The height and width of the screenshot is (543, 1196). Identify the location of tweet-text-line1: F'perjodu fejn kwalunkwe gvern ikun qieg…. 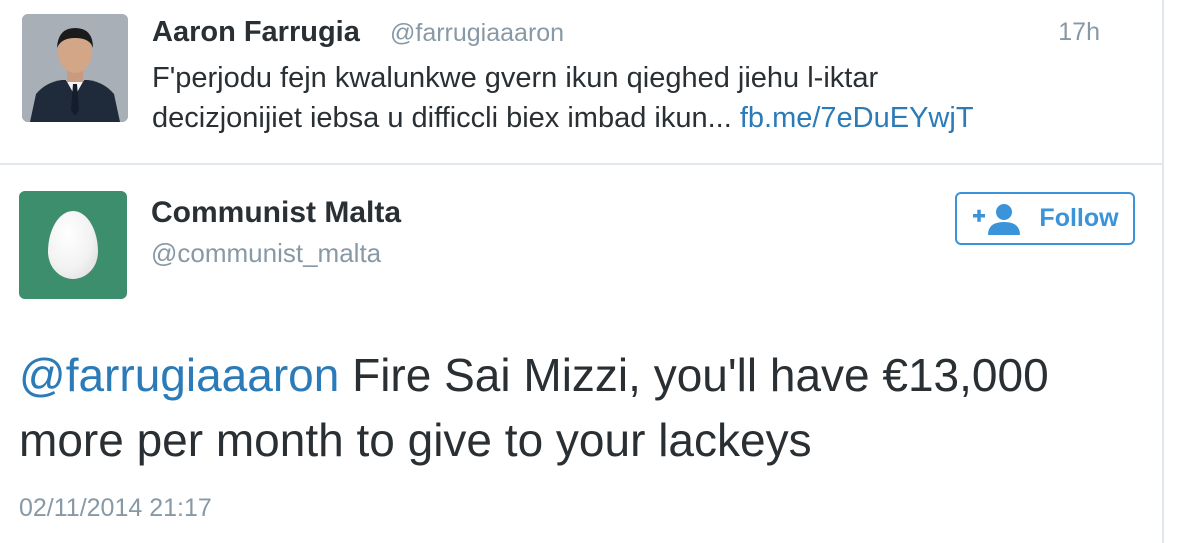
(515, 78).